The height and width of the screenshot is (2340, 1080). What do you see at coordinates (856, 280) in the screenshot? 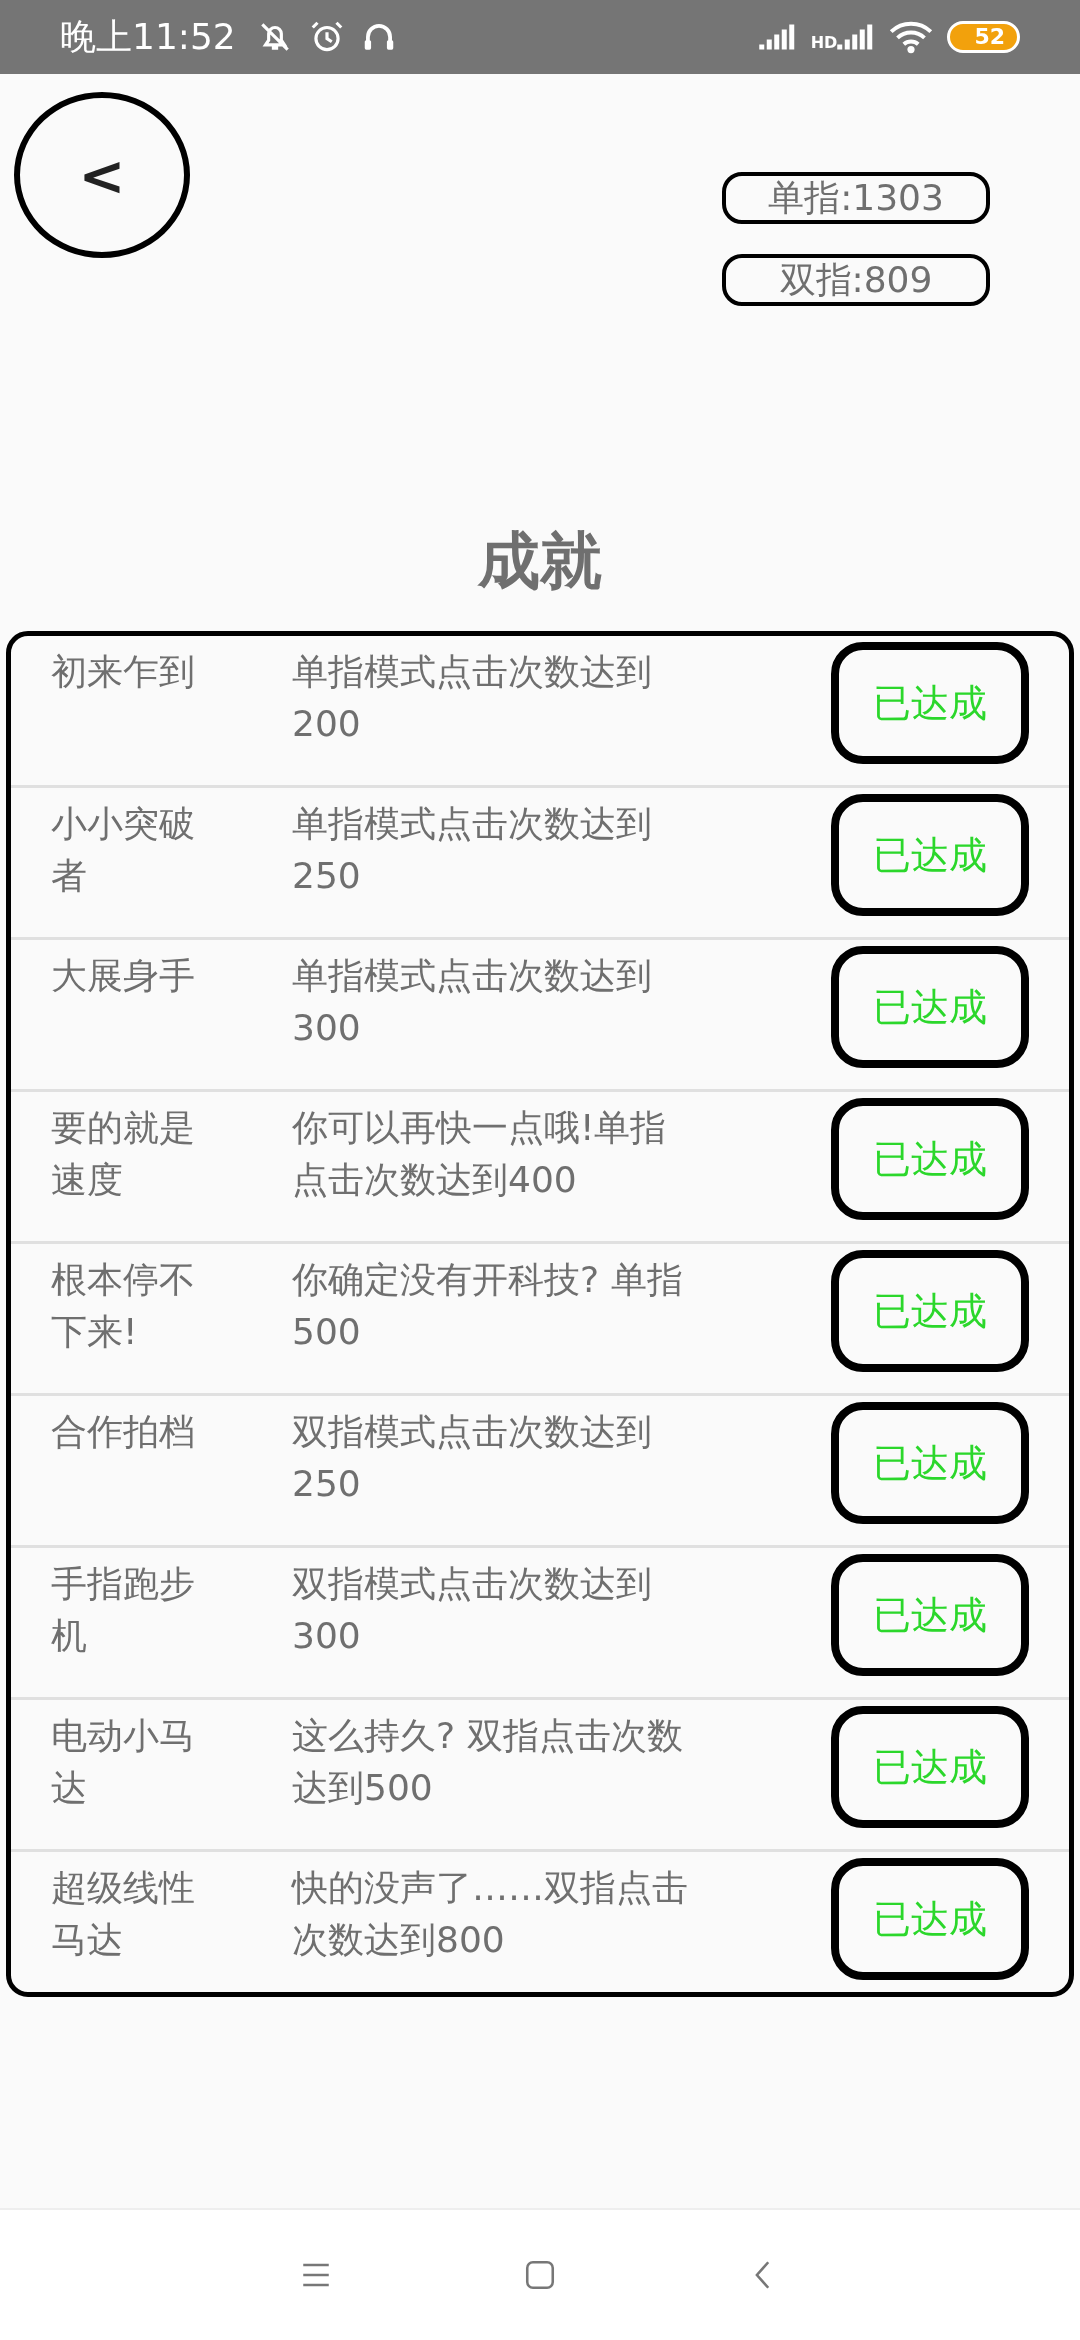
I see `counter-label: 双指:809` at bounding box center [856, 280].